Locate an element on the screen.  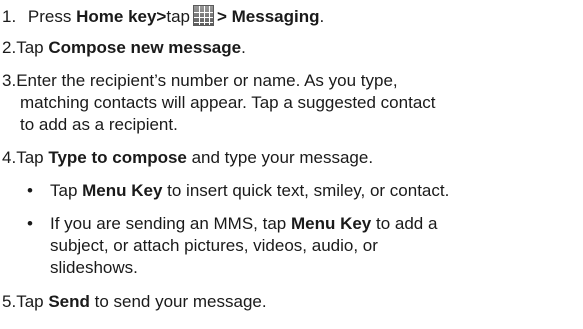
step-5-send: Send is located at coordinates (69, 301).